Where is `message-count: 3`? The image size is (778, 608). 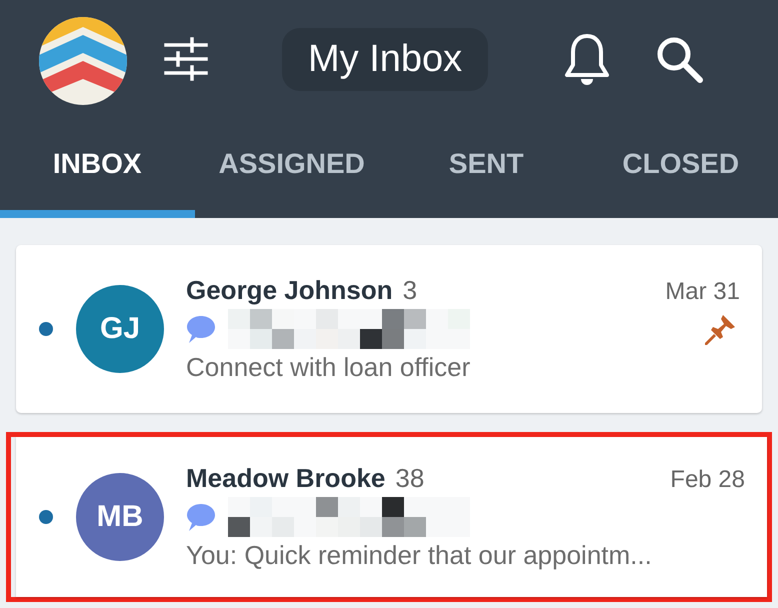
message-count: 3 is located at coordinates (410, 290).